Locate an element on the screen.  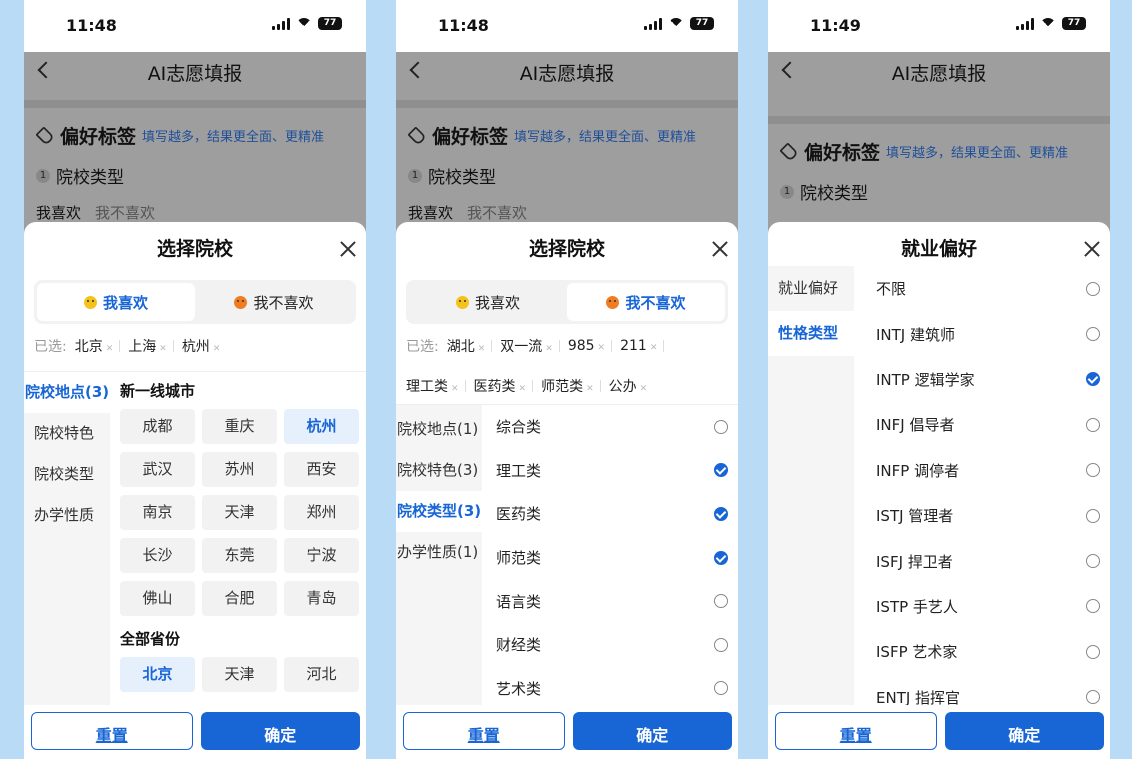
divider is located at coordinates (195, 104).